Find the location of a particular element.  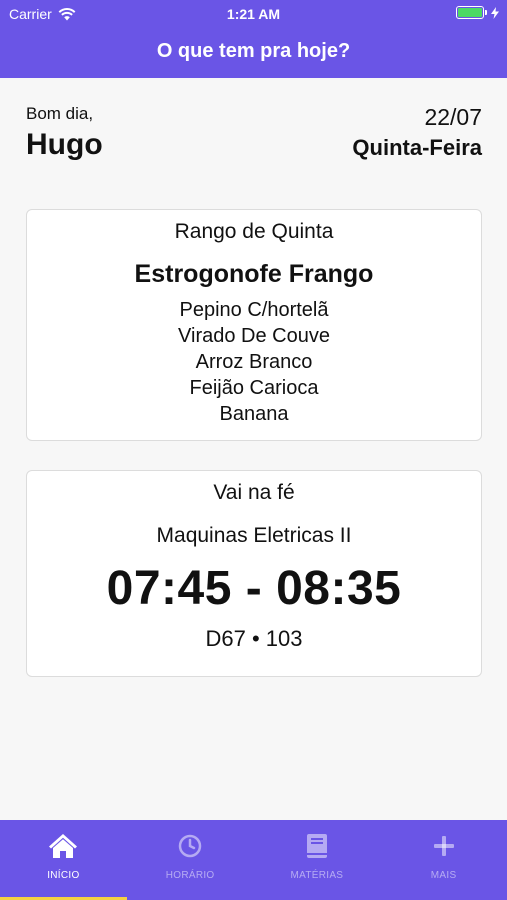

tab-label: MATÉRIAS is located at coordinates (317, 875).